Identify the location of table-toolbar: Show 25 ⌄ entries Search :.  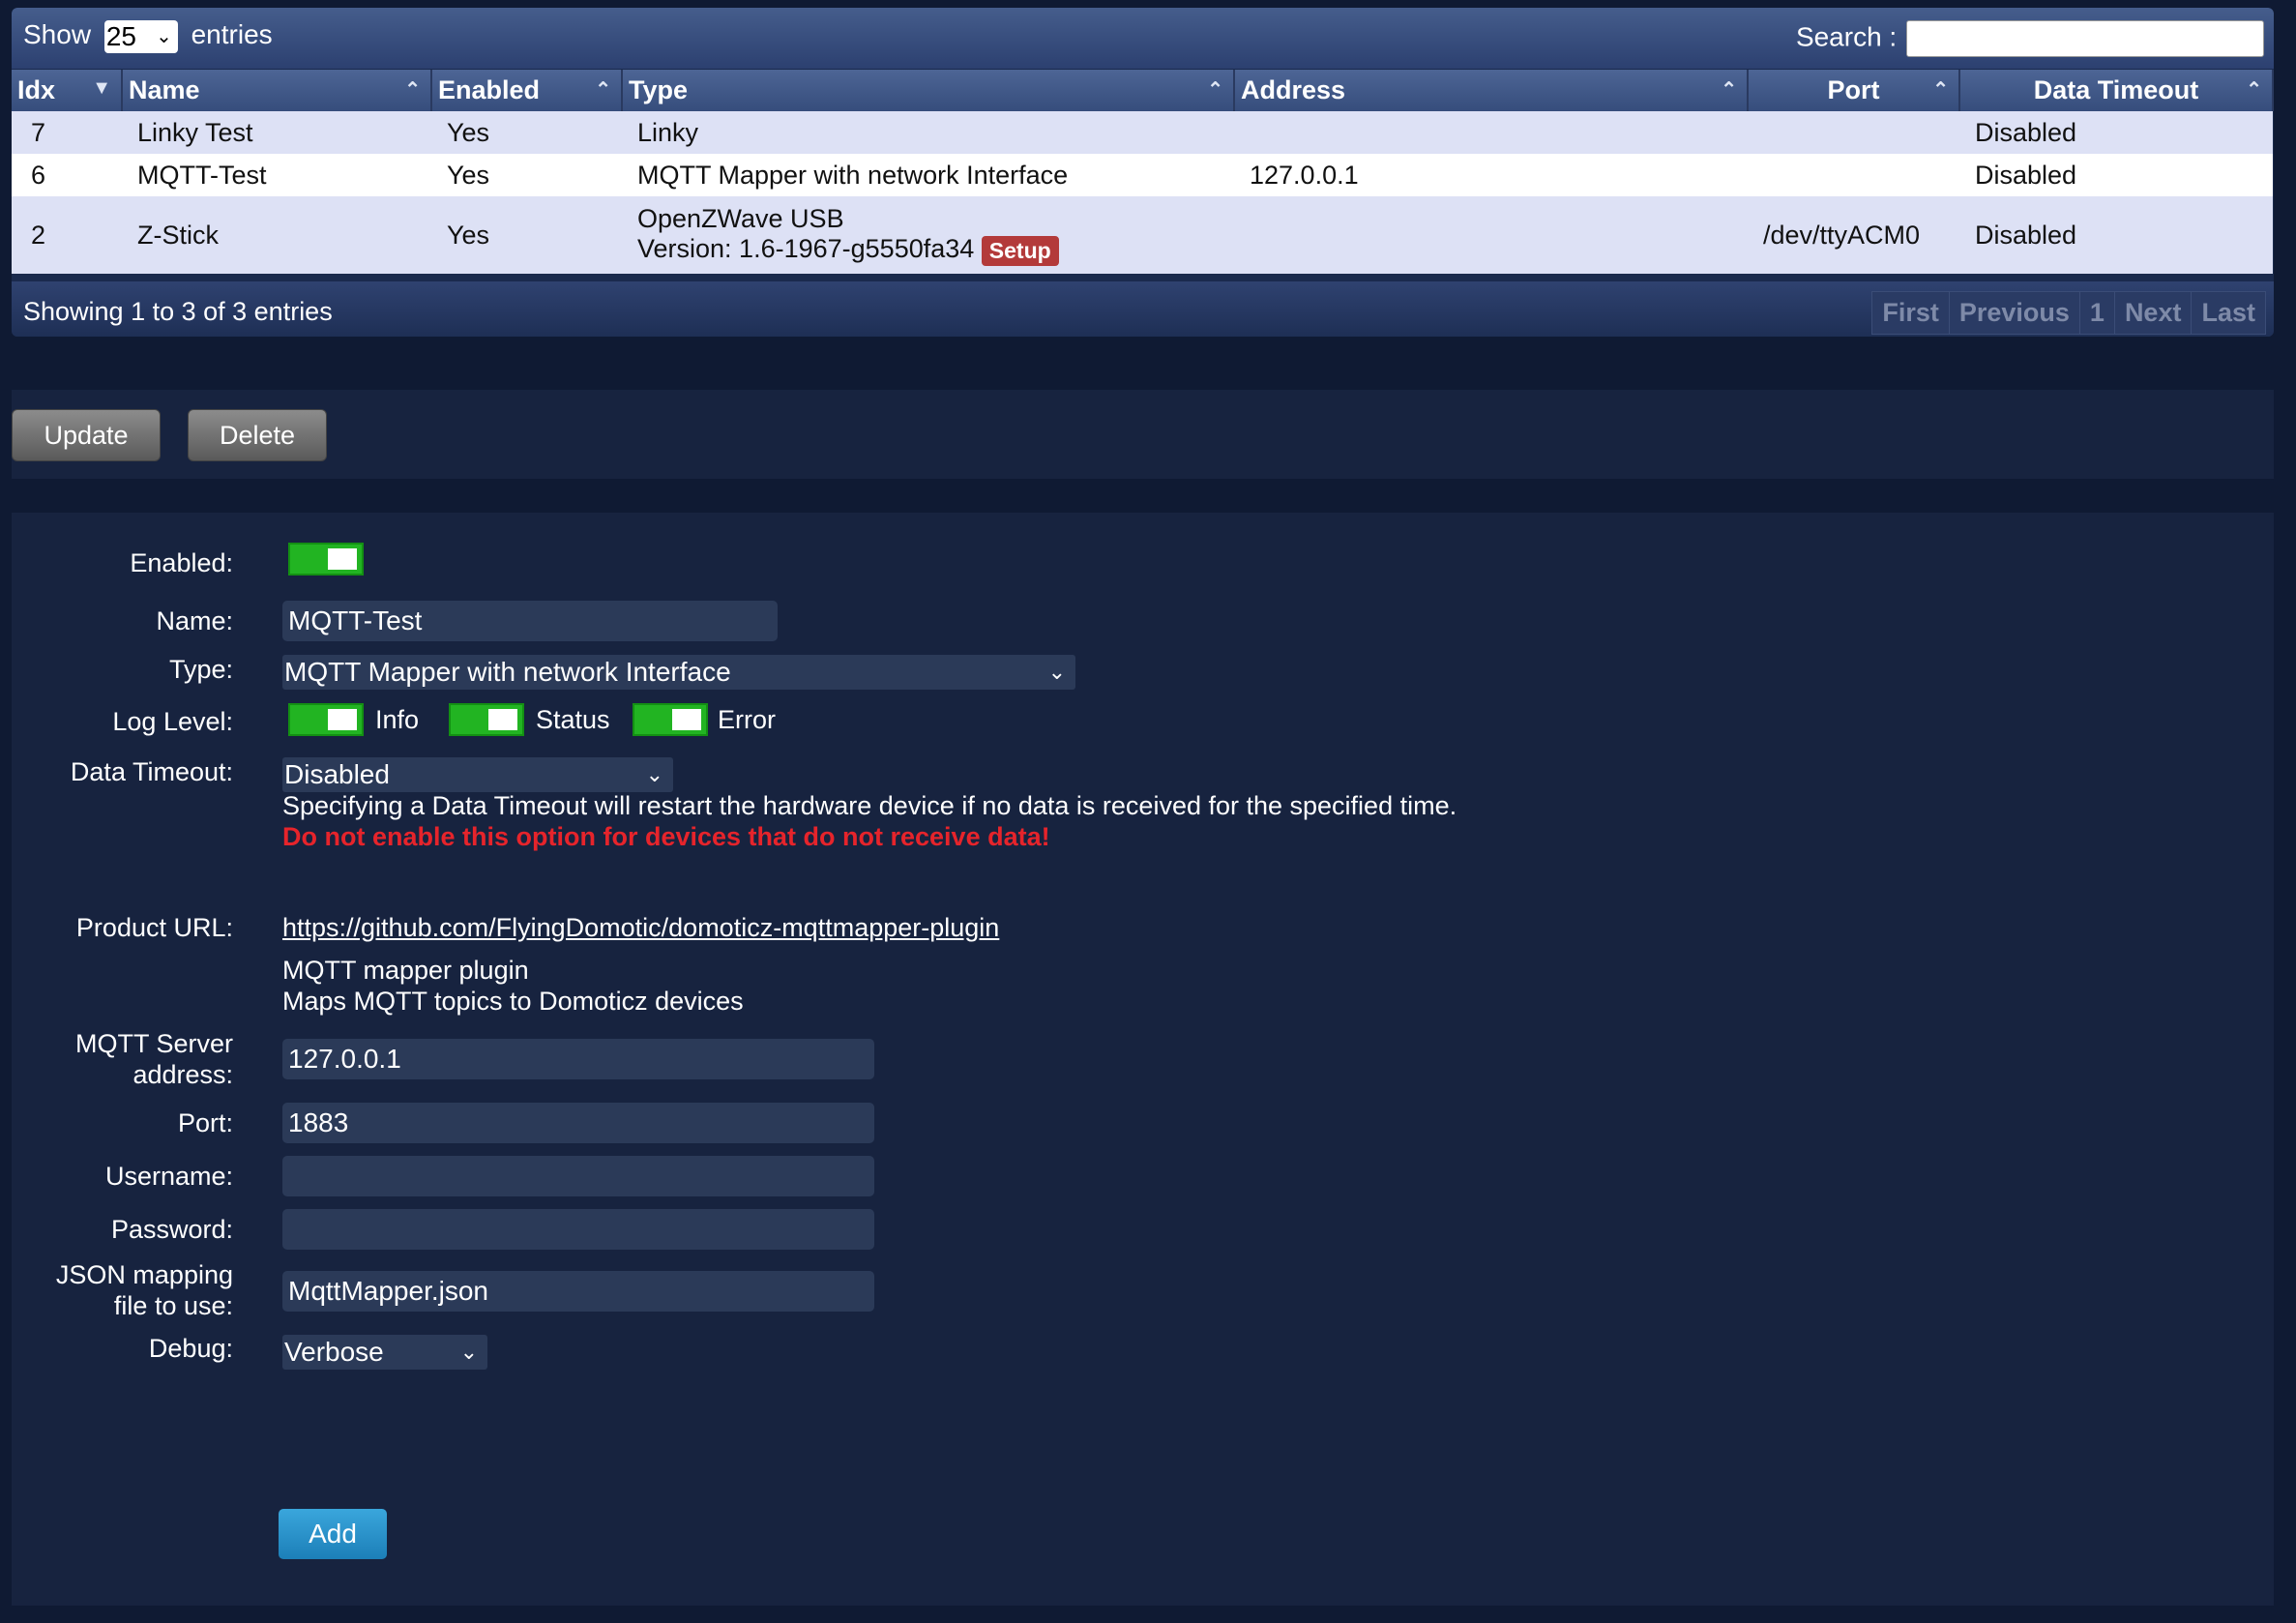
(1143, 38).